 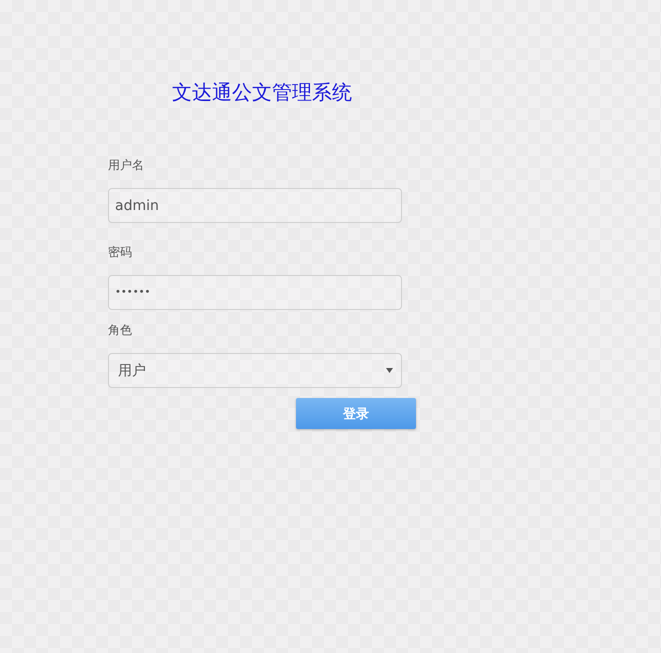 I want to click on username-field: admin, so click(x=255, y=205).